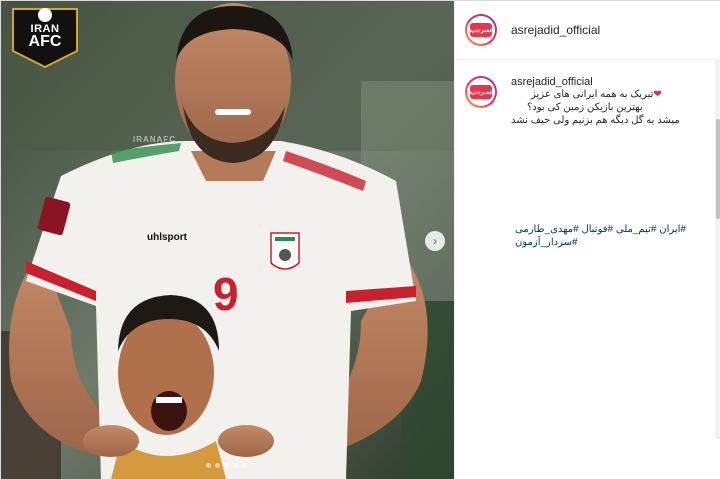 The width and height of the screenshot is (720, 479). I want to click on chevron-right-icon: ›, so click(435, 241).